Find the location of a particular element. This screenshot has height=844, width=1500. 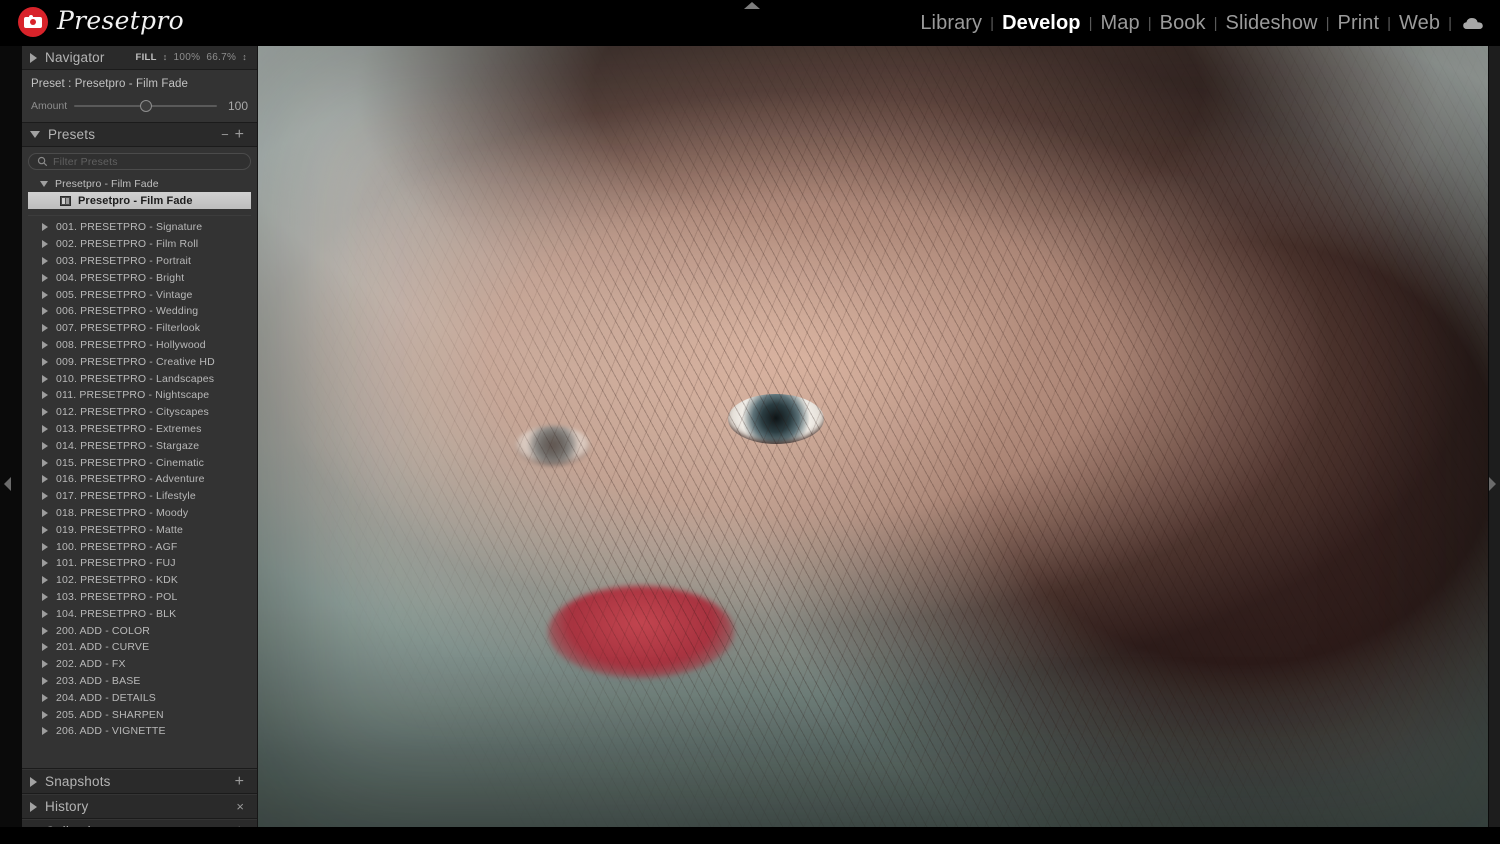

amount-row: Amount 100 is located at coordinates (139, 106).